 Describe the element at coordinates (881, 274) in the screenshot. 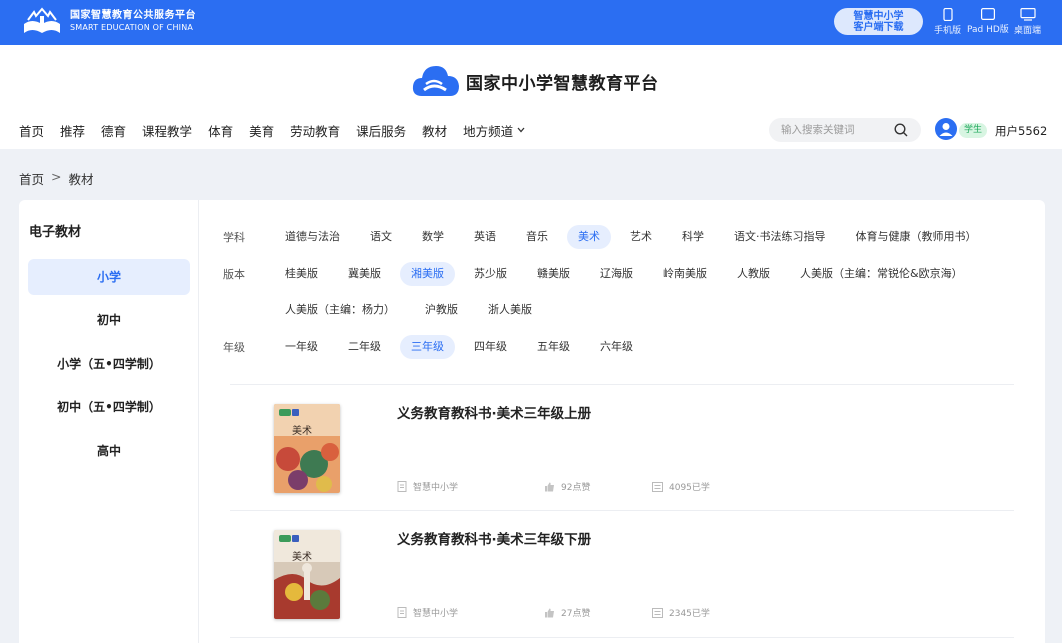

I see `version-chip: 人美版（主编：常锐伦&欧京海）` at that location.